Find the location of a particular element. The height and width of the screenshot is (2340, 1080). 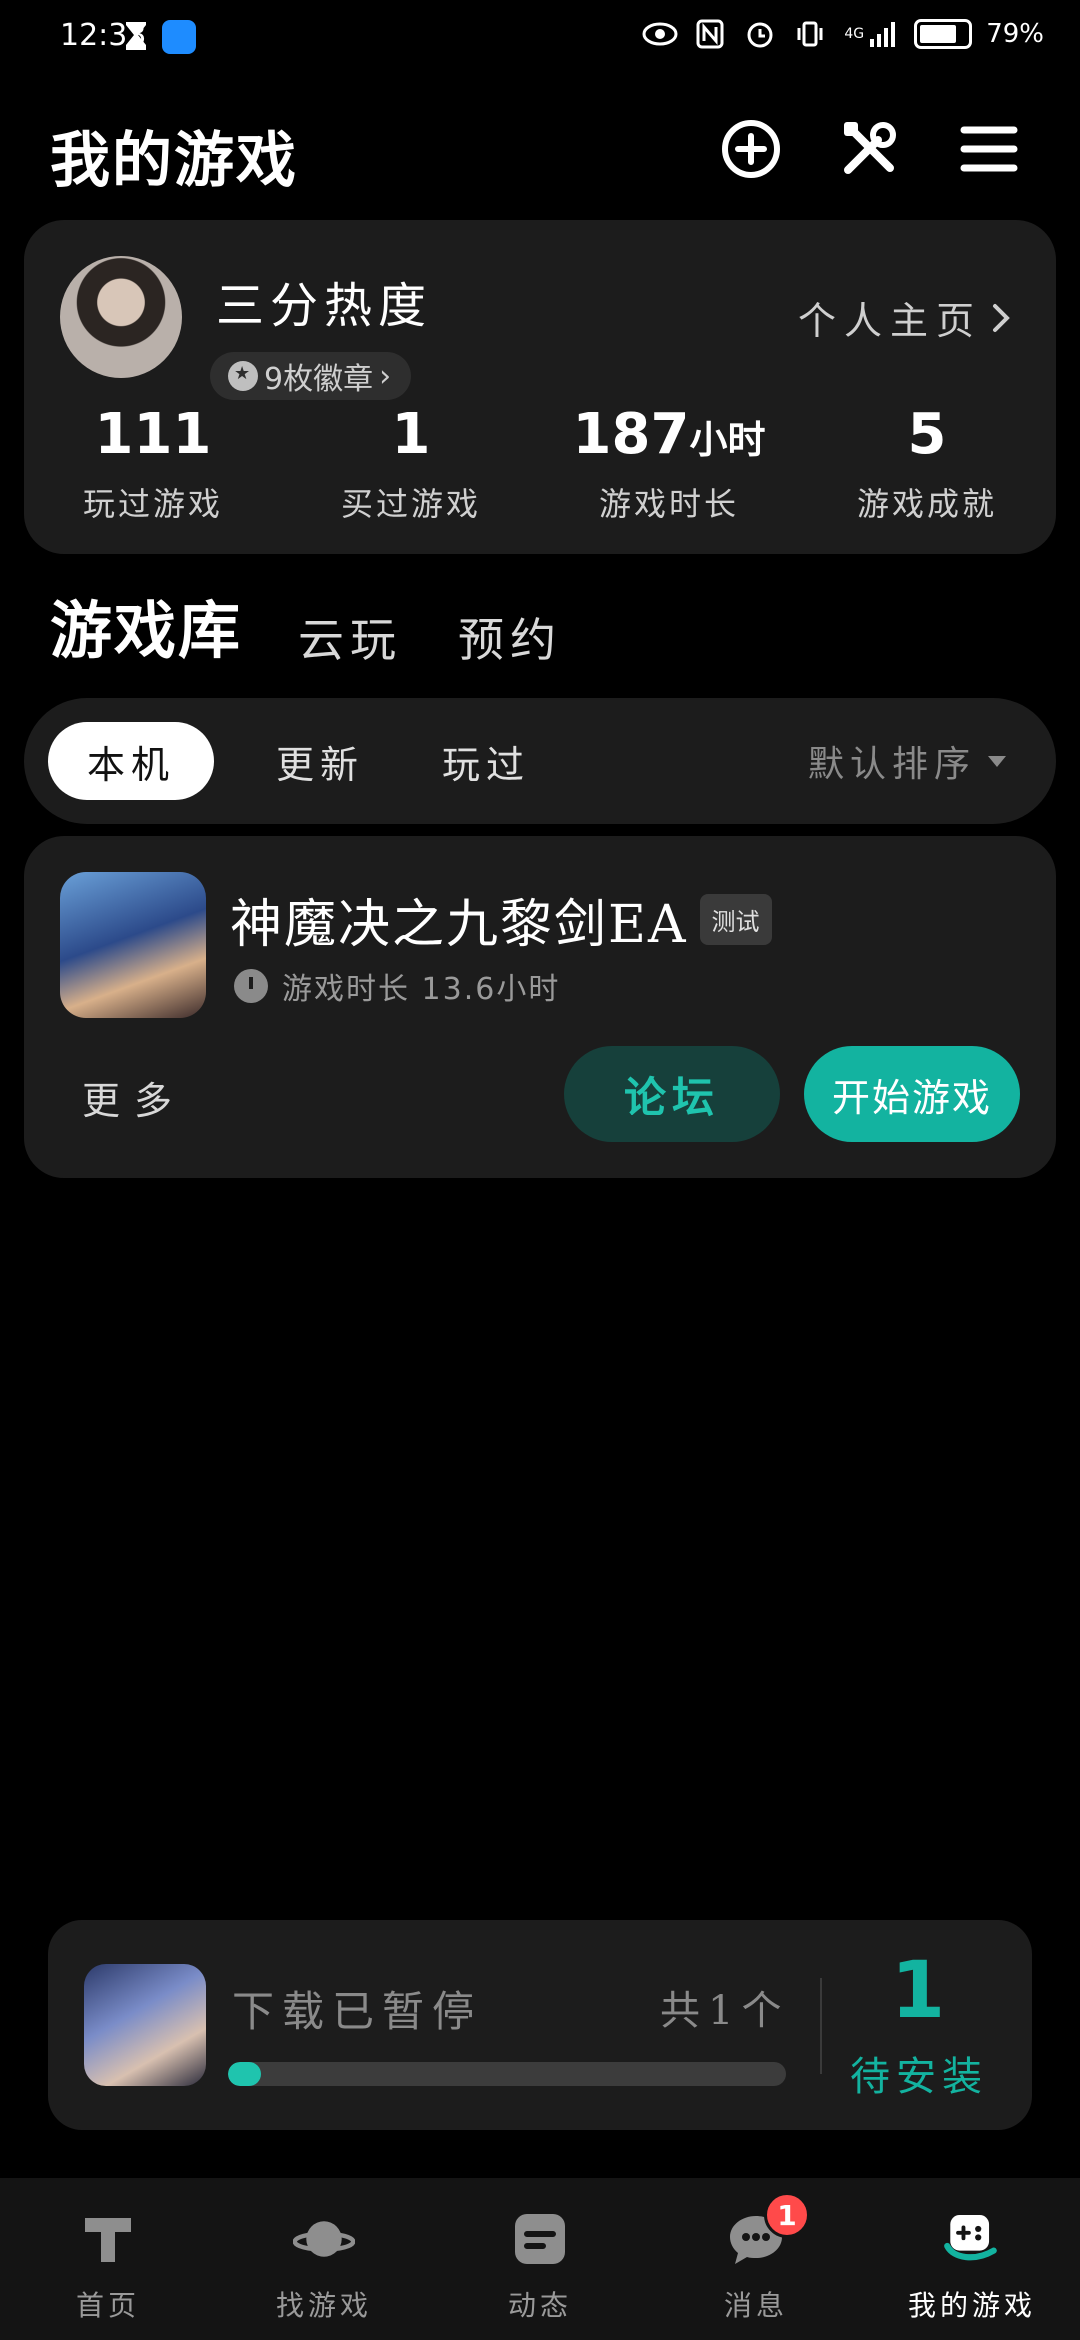

bottom-nav: 首页 找游戏 动态 1 消息 我的游戏 is located at coordinates (540, 2259).